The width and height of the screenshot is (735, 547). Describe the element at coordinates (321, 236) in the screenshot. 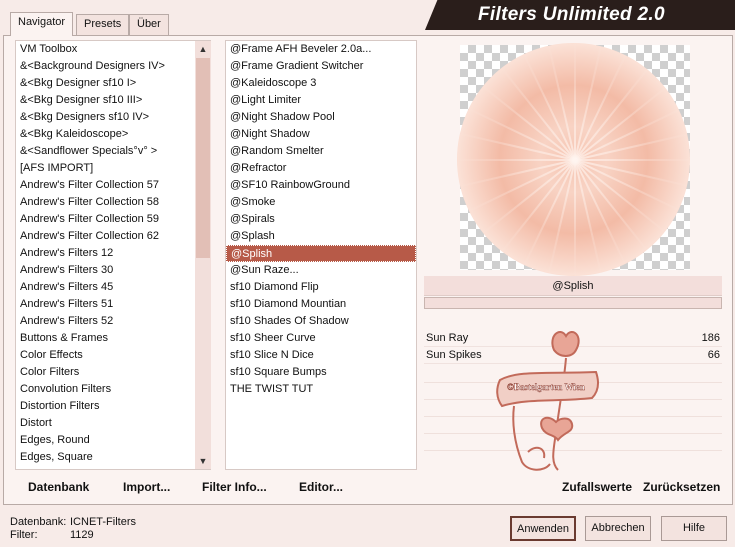

I see `filter-item: @Splash` at that location.